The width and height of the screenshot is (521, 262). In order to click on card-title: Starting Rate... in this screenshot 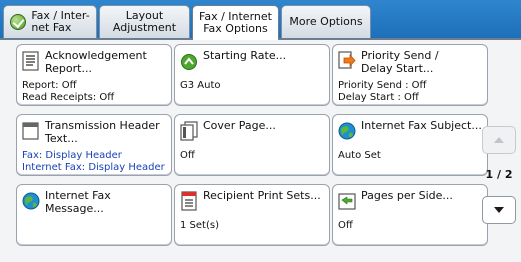, I will do `click(245, 55)`.